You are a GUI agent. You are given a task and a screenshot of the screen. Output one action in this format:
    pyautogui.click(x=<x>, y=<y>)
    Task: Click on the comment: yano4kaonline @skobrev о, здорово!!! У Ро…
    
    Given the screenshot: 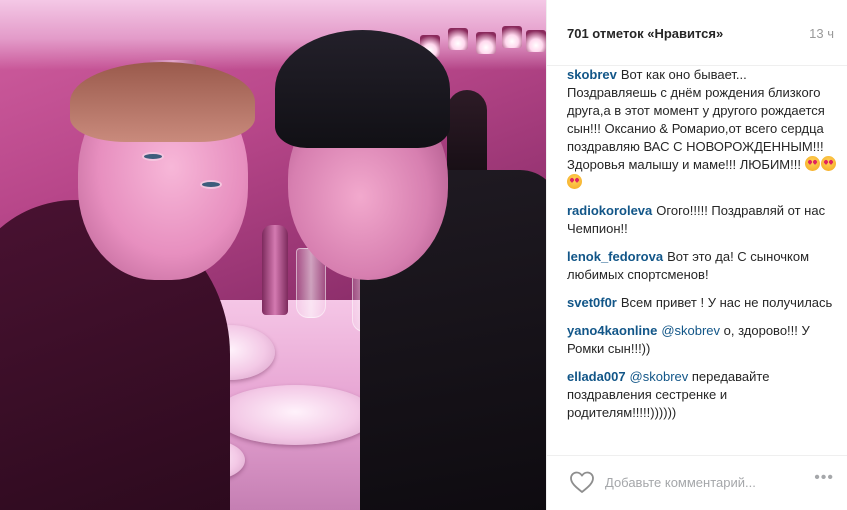 What is the action you would take?
    pyautogui.click(x=703, y=340)
    